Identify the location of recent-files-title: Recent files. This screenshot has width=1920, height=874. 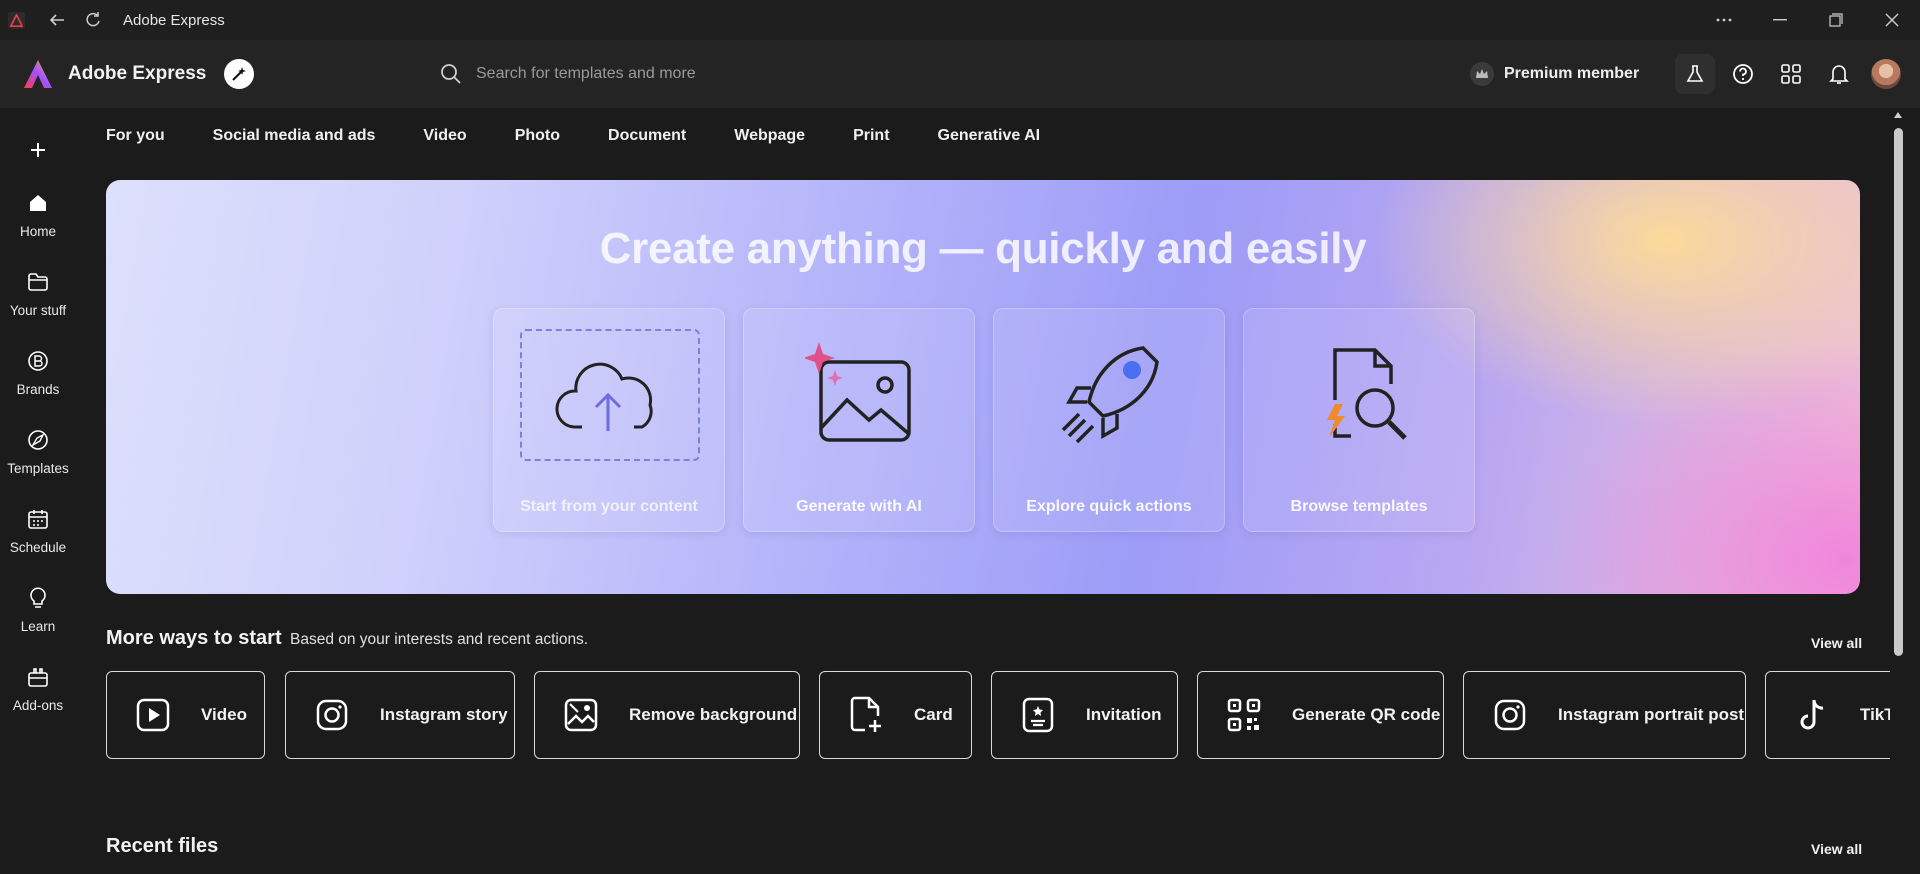
(162, 846).